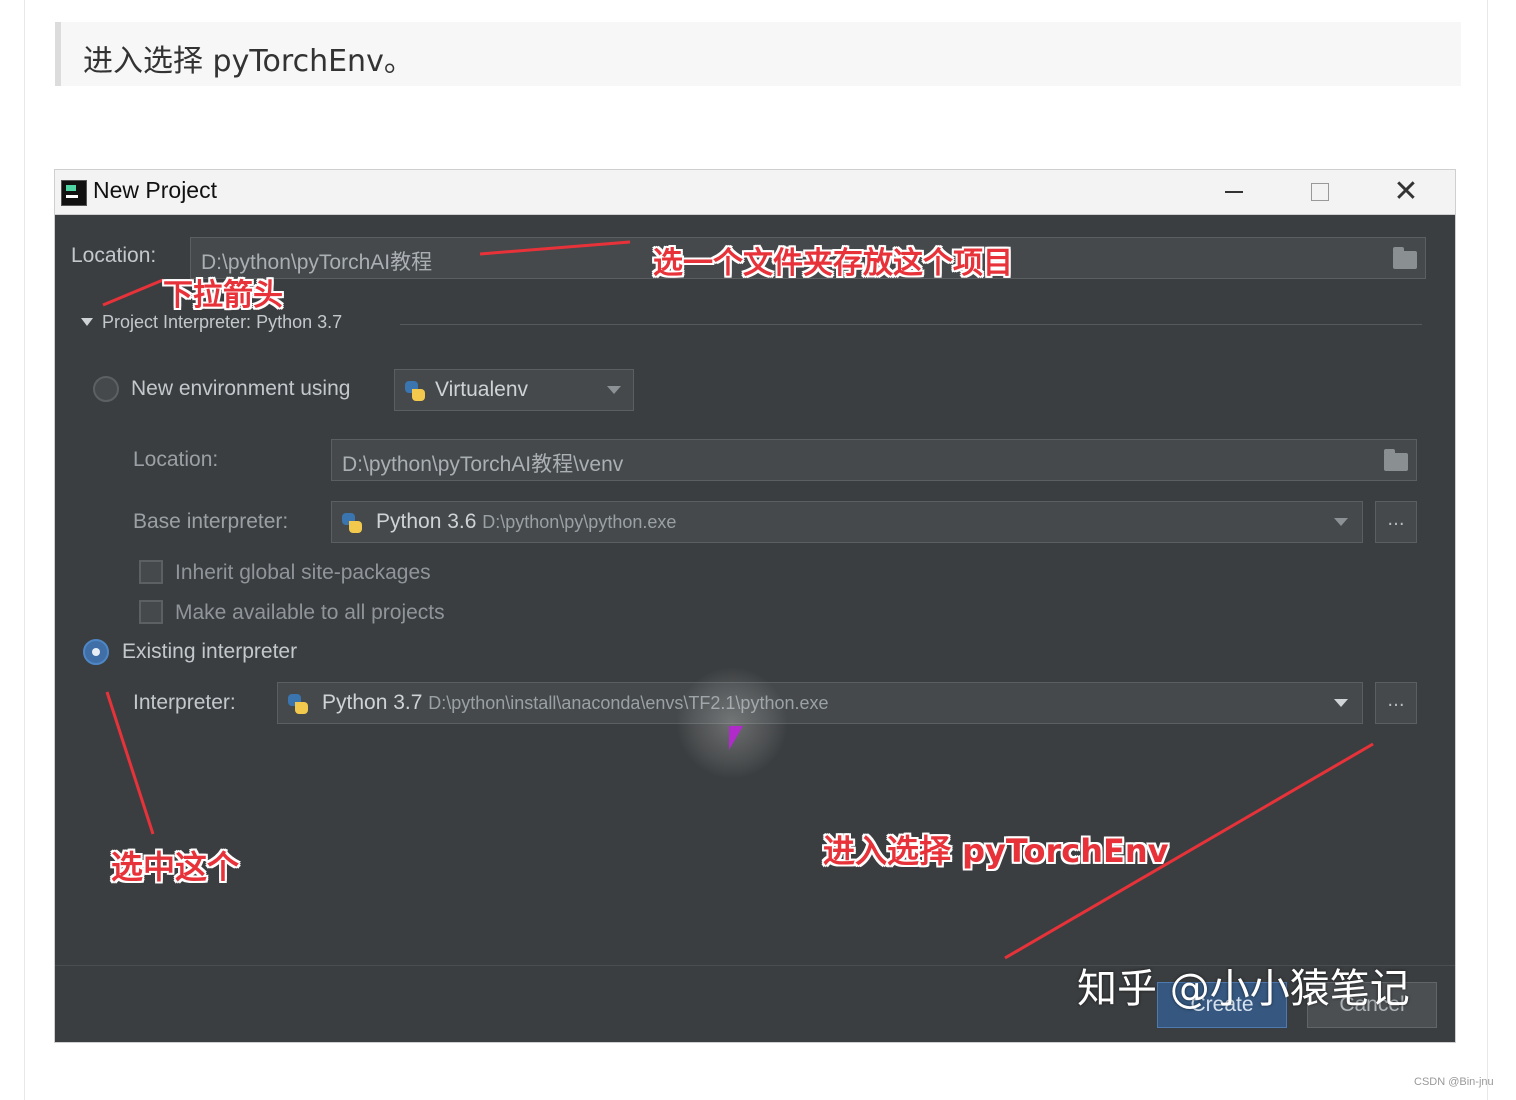  I want to click on select-annotation: 选中这个, so click(175, 867).